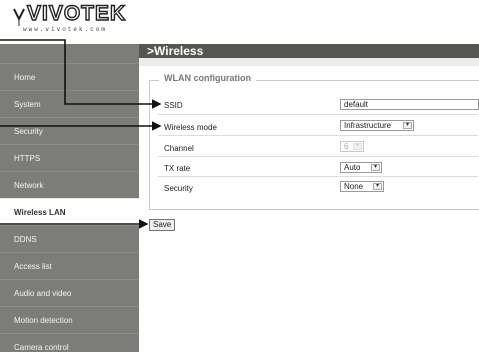  What do you see at coordinates (177, 168) in the screenshot?
I see `tx-rate-label: TX rate` at bounding box center [177, 168].